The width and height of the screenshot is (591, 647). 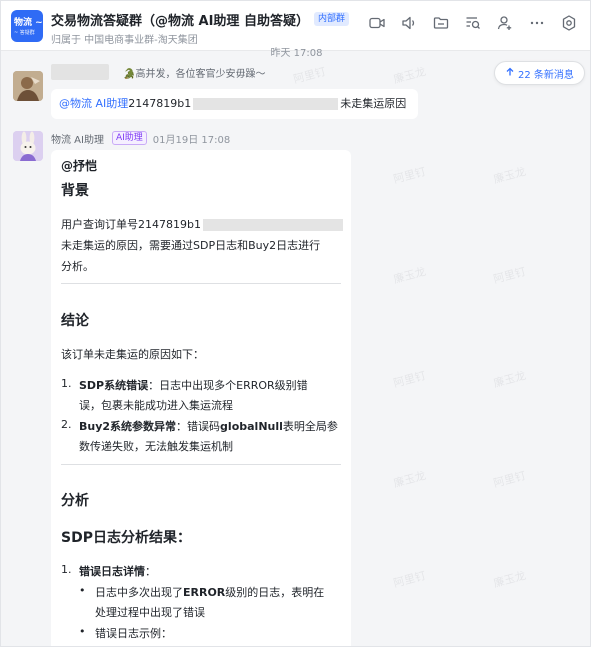 I want to click on new-messages-label: 22 条新消息, so click(x=546, y=75).